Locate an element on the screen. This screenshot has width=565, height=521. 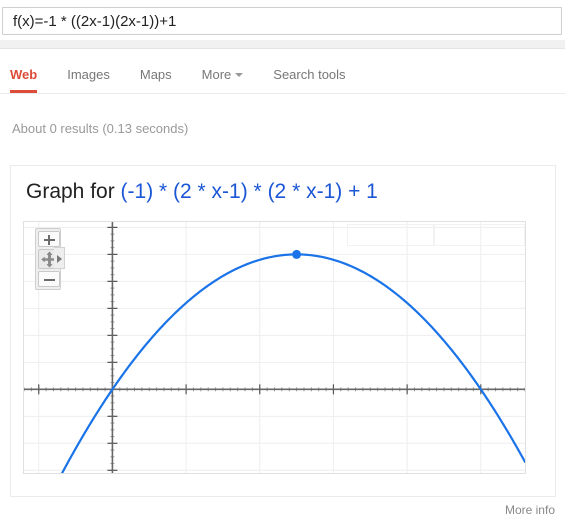
toolbar-strip is located at coordinates (282, 44).